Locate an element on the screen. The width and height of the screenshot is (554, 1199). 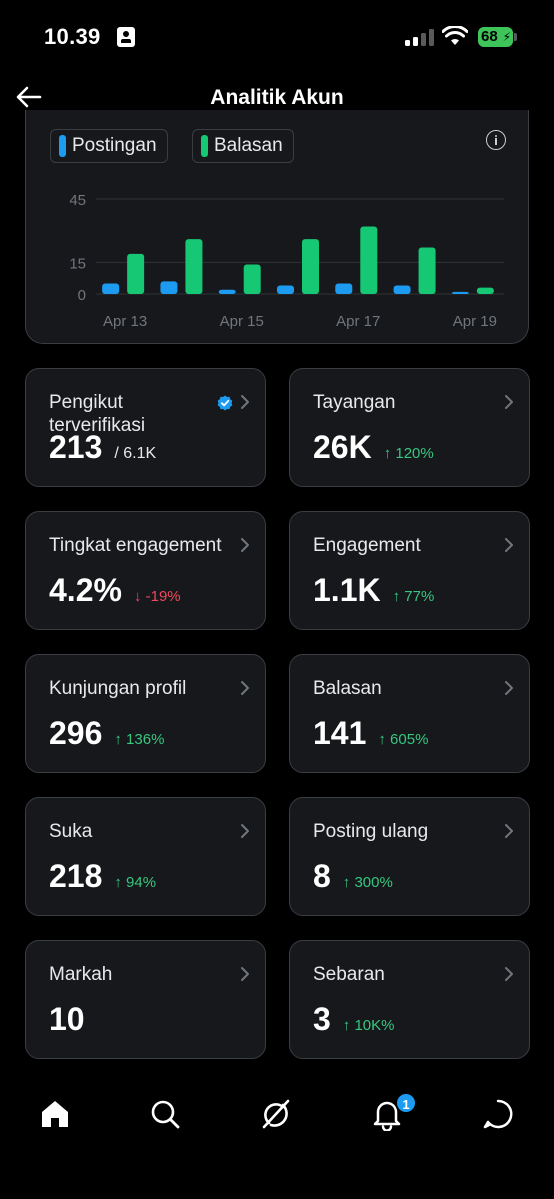
notification-badge: 1 is located at coordinates (406, 1103).